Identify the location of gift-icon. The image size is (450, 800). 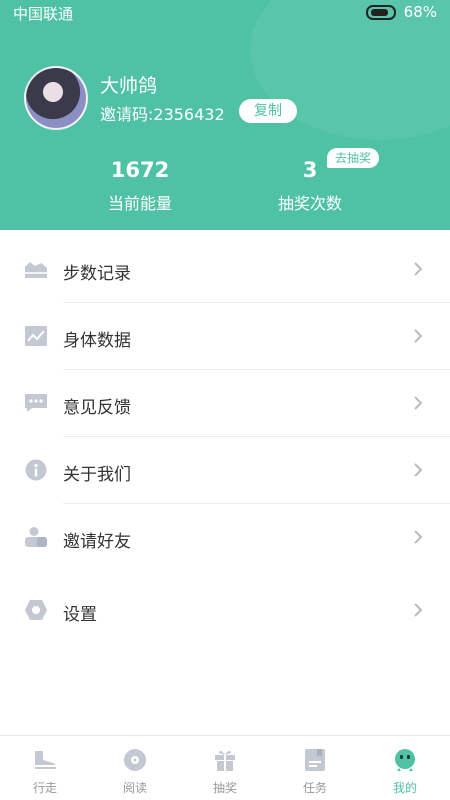
(225, 760).